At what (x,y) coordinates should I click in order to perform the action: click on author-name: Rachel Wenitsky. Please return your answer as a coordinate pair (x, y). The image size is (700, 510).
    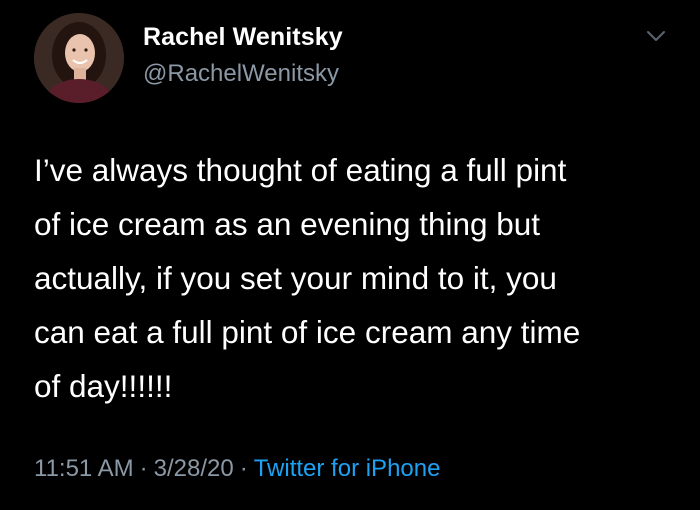
    Looking at the image, I should click on (243, 37).